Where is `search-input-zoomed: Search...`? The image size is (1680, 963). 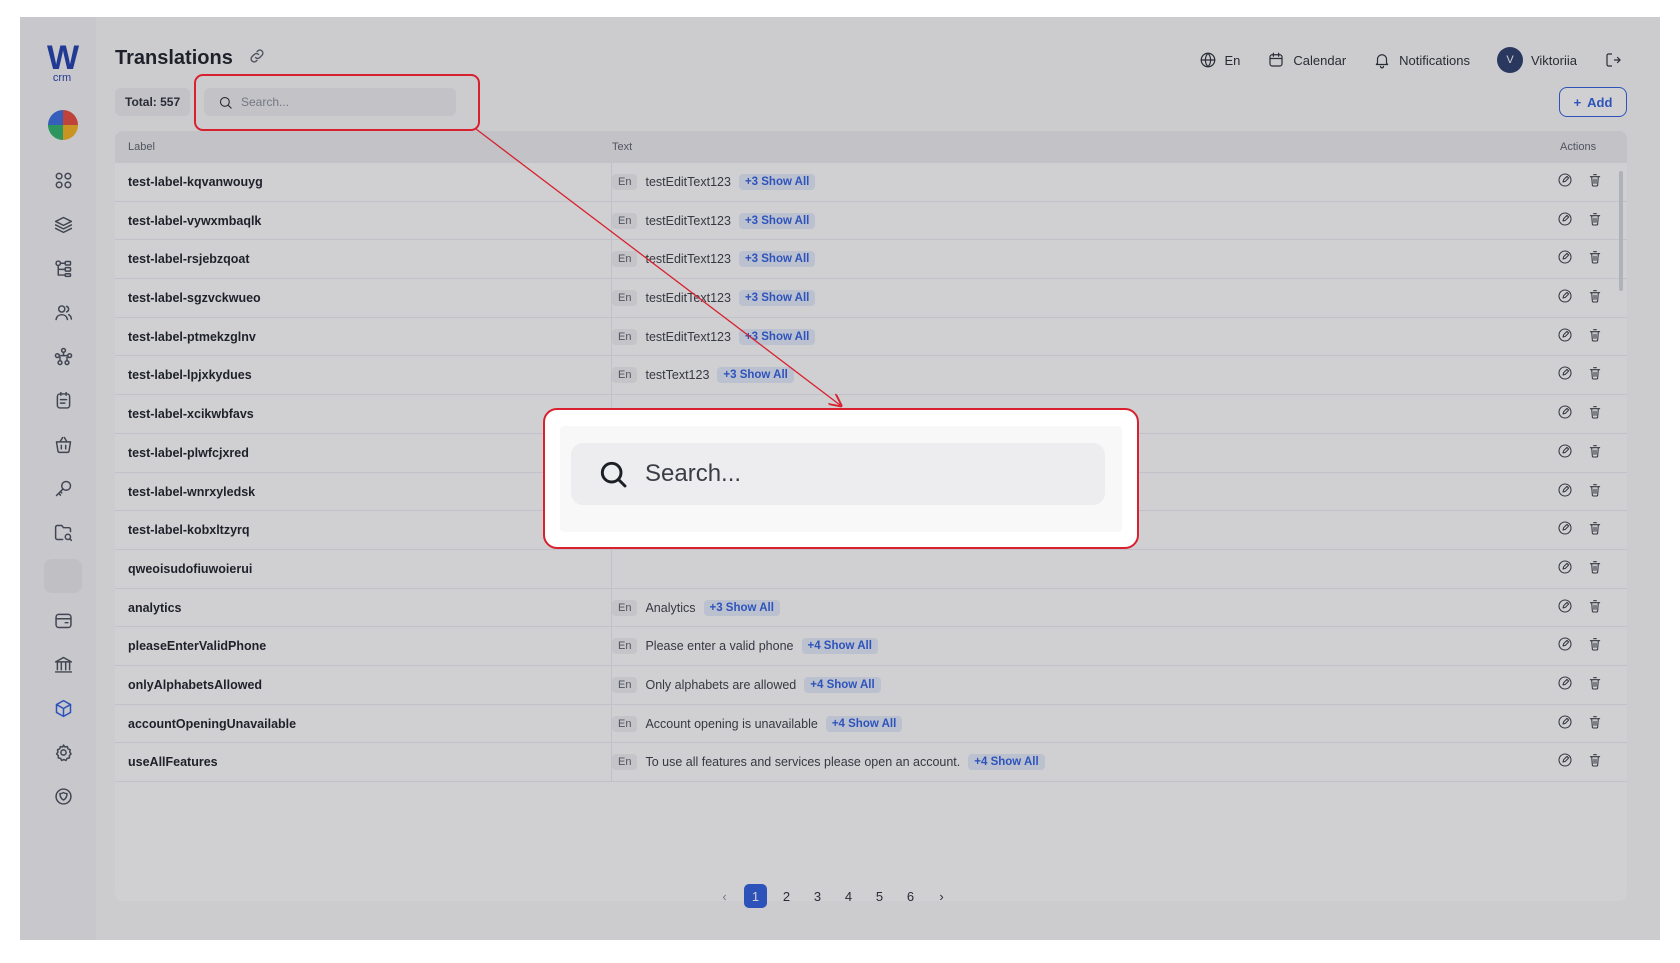 search-input-zoomed: Search... is located at coordinates (838, 474).